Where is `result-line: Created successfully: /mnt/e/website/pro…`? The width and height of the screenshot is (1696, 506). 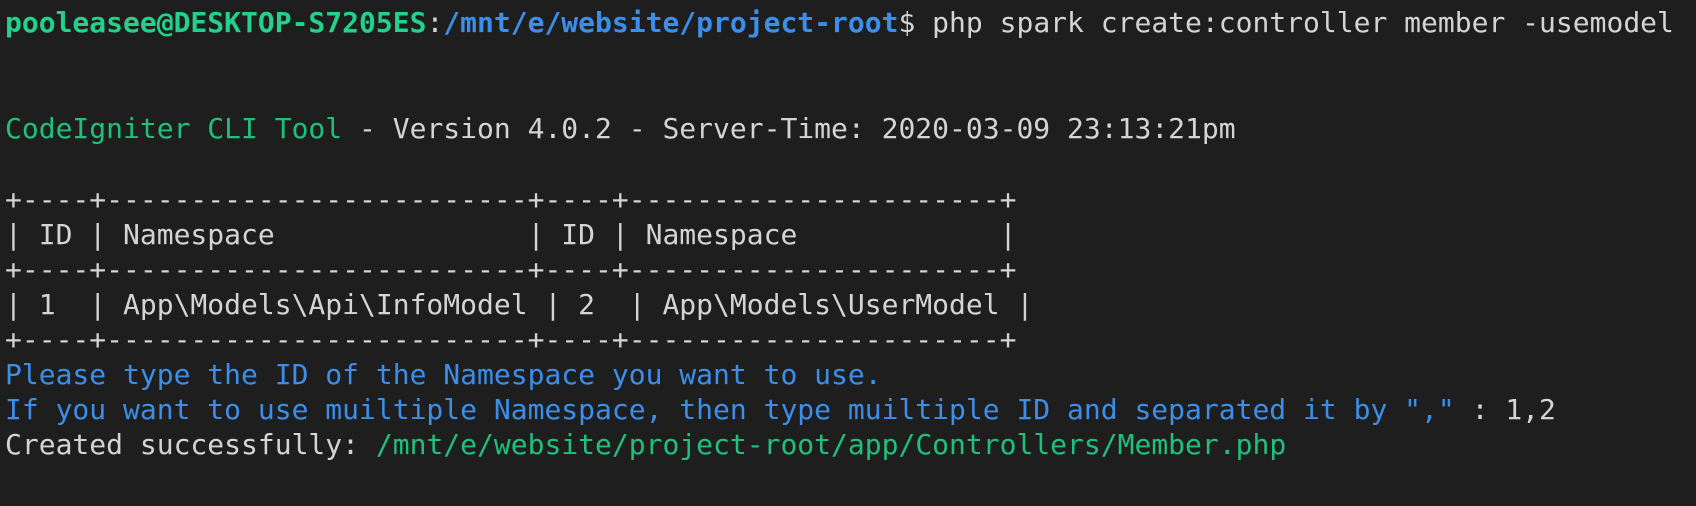 result-line: Created successfully: /mnt/e/website/pro… is located at coordinates (645, 445).